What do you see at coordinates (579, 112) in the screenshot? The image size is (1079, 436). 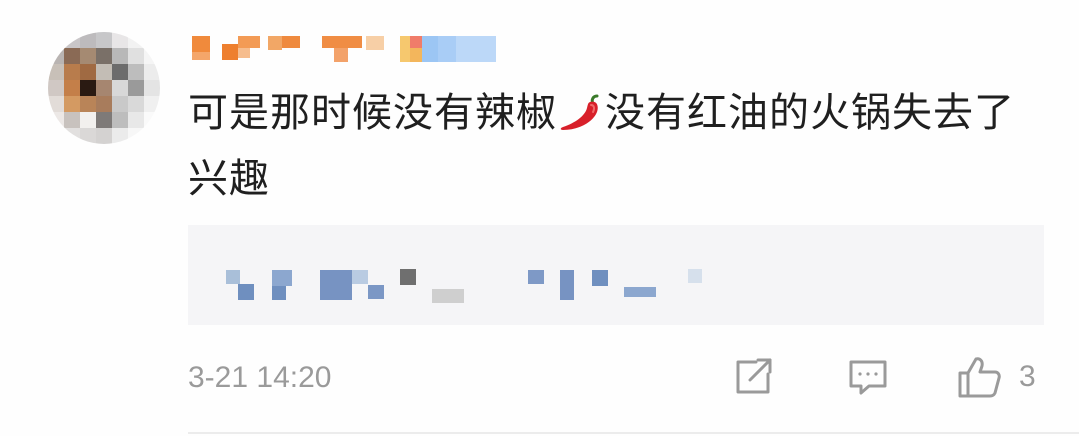 I see `chili-pepper-icon` at bounding box center [579, 112].